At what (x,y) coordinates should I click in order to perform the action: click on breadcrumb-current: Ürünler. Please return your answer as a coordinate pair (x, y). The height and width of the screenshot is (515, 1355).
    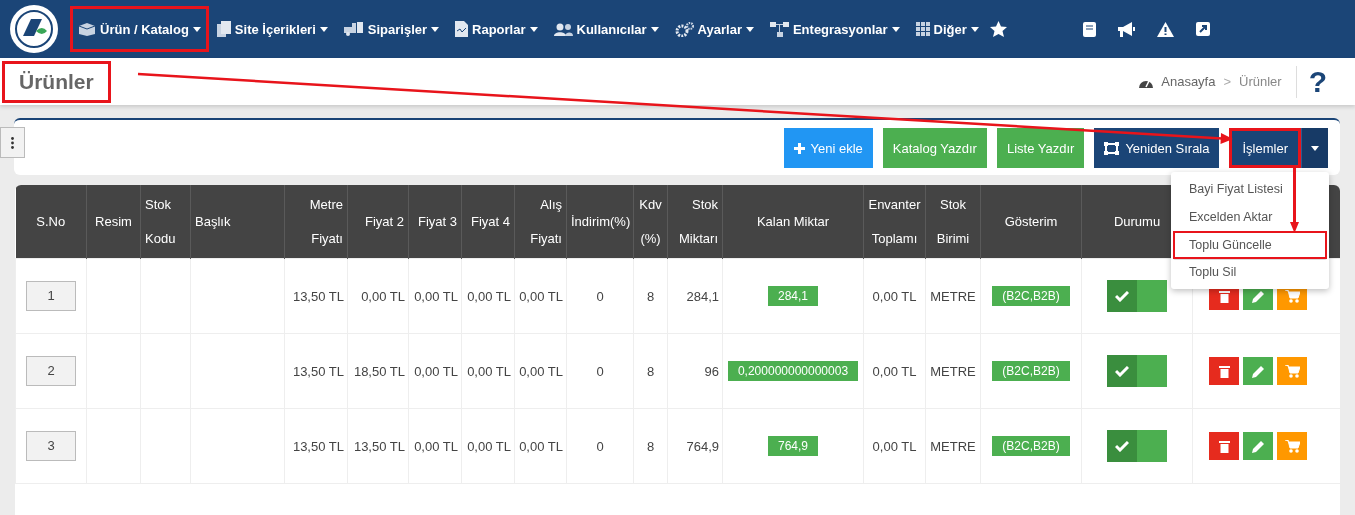
    Looking at the image, I should click on (1260, 81).